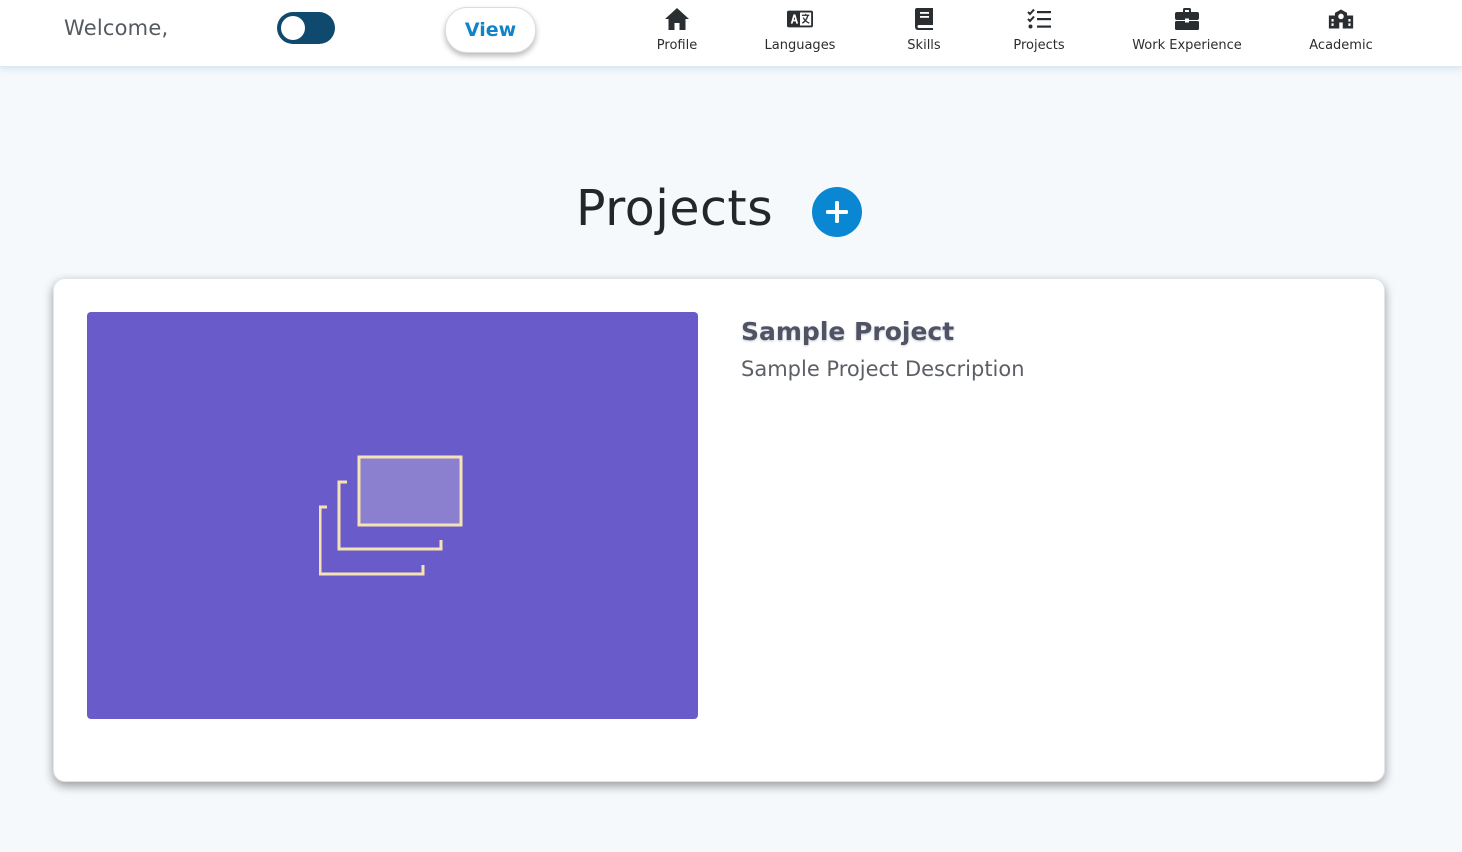  Describe the element at coordinates (924, 19) in the screenshot. I see `book-icon` at that location.